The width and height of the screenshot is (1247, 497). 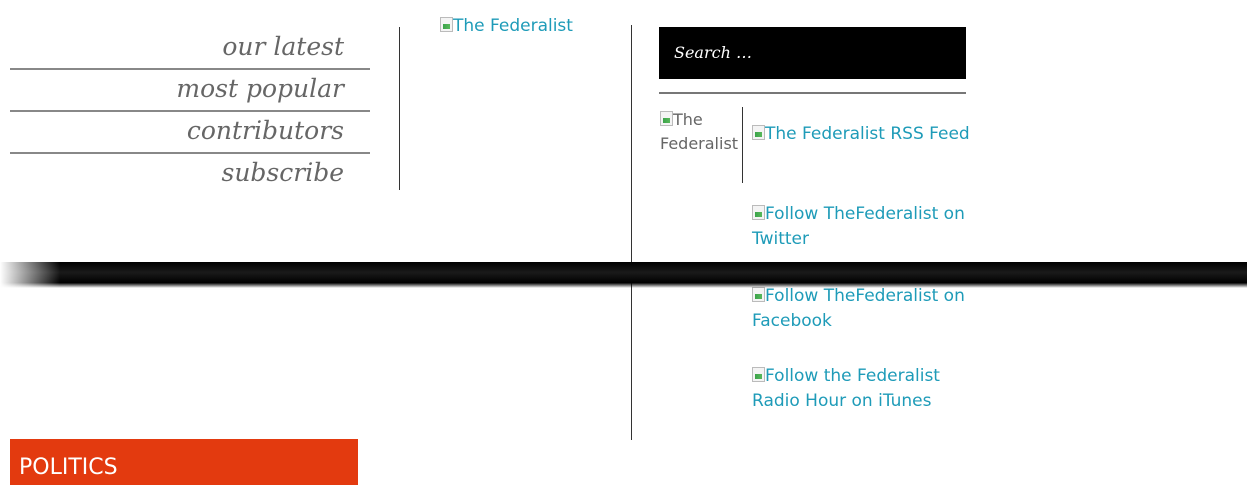 What do you see at coordinates (858, 226) in the screenshot?
I see `twitter-label: Follow TheFederalist on Twitter` at bounding box center [858, 226].